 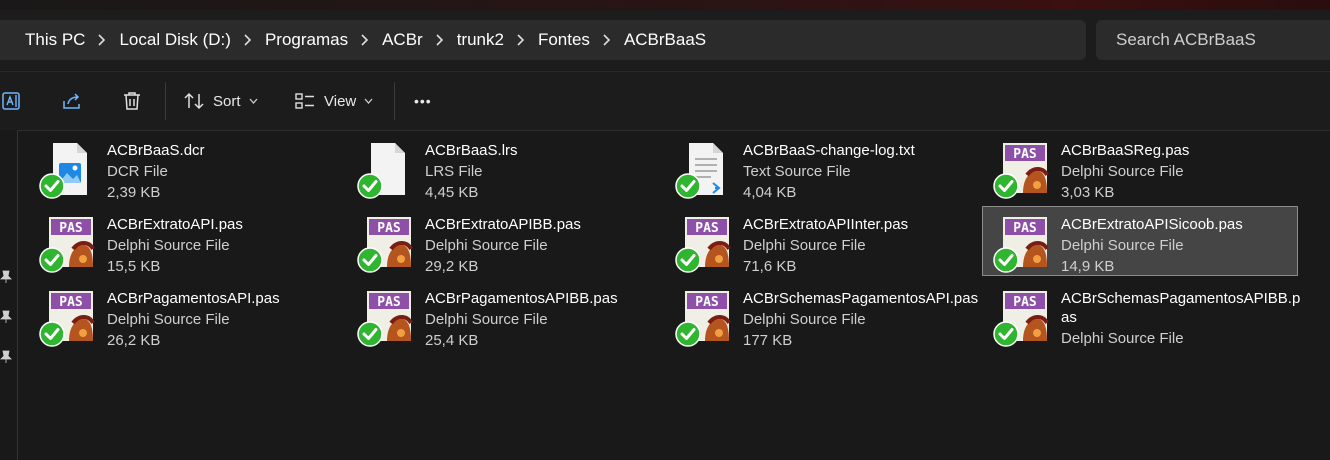 I want to click on share-icon, so click(x=71, y=101).